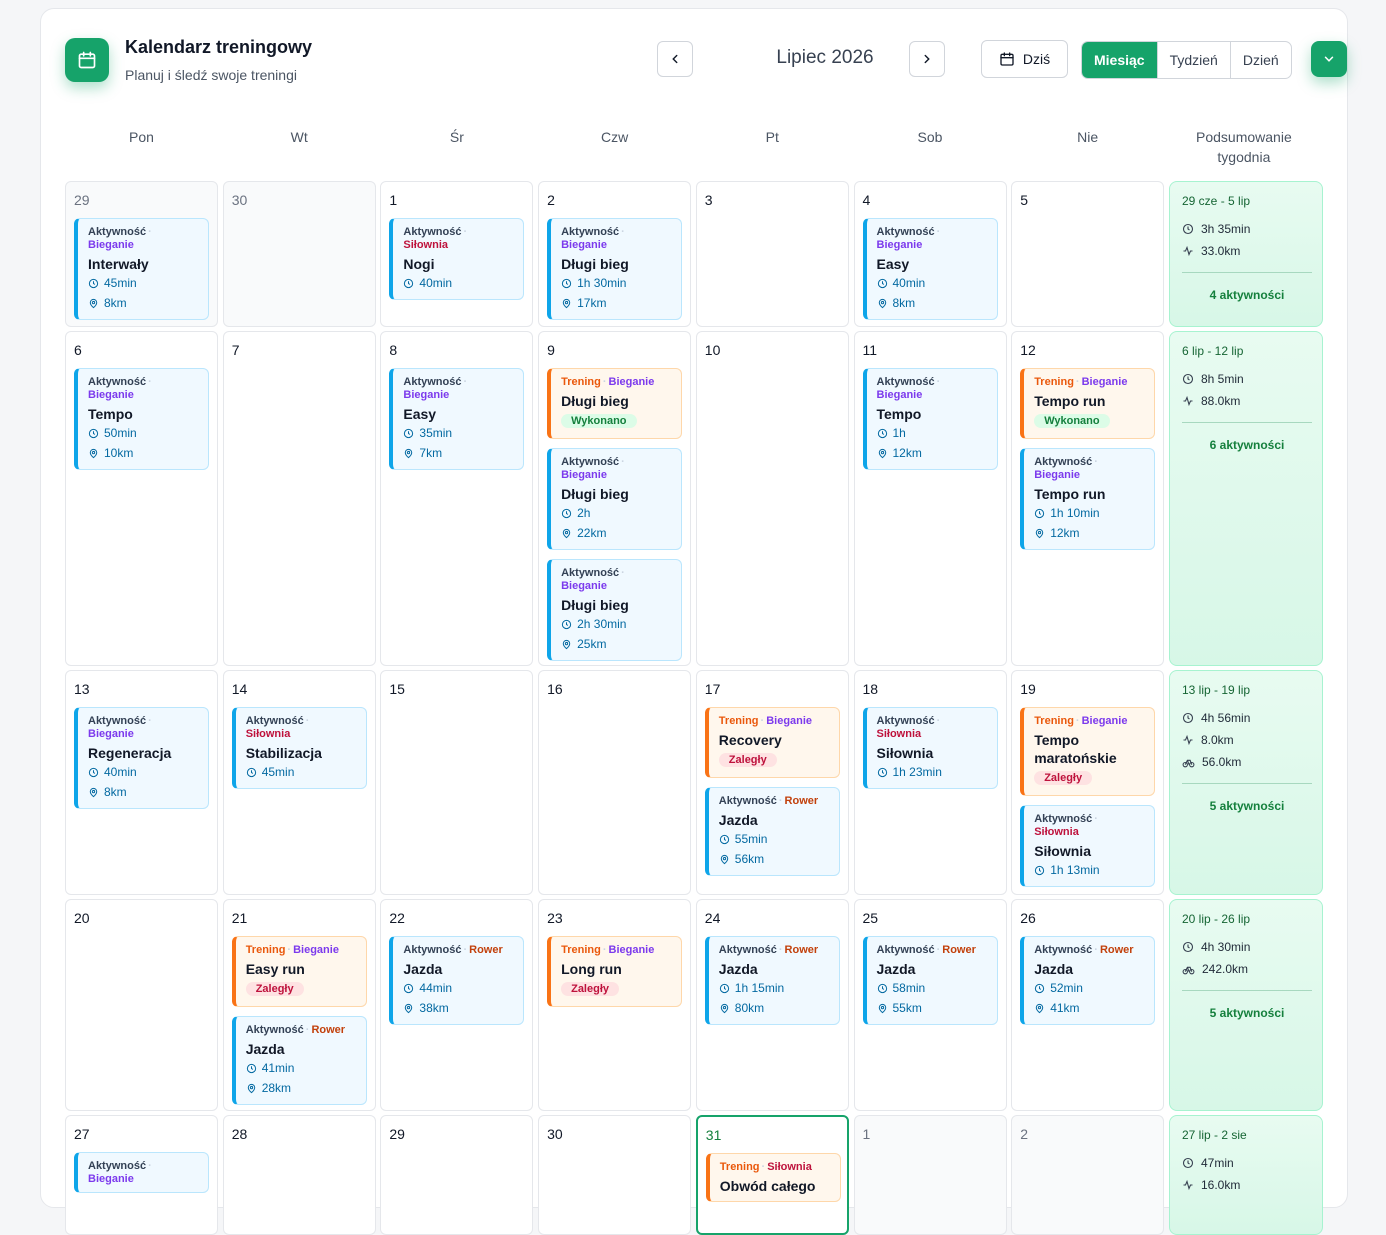  Describe the element at coordinates (141, 419) in the screenshot. I see `activity-card: Aktywność · Bieganie Tempo 50min 10km` at that location.